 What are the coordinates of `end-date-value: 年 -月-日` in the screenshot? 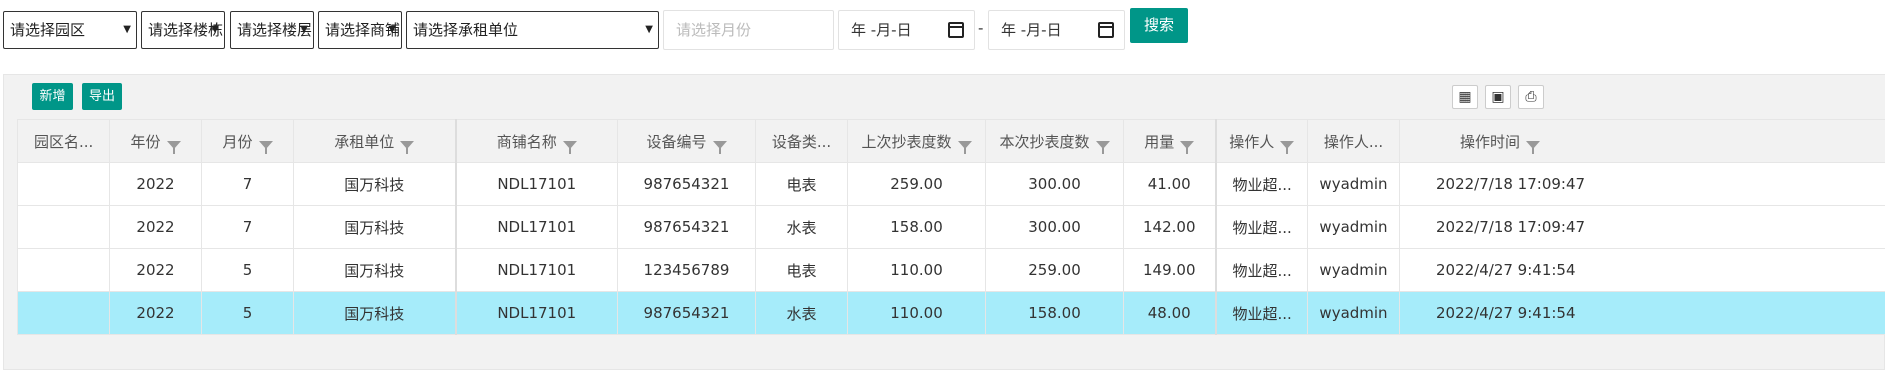 It's located at (1031, 30).